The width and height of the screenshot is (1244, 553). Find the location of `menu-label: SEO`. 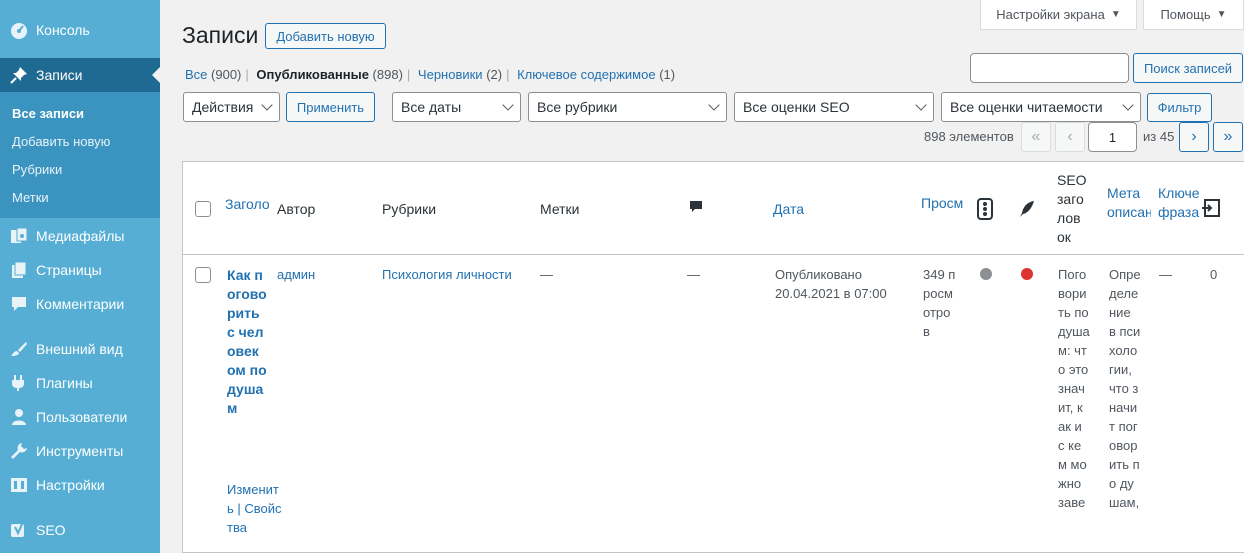

menu-label: SEO is located at coordinates (51, 530).